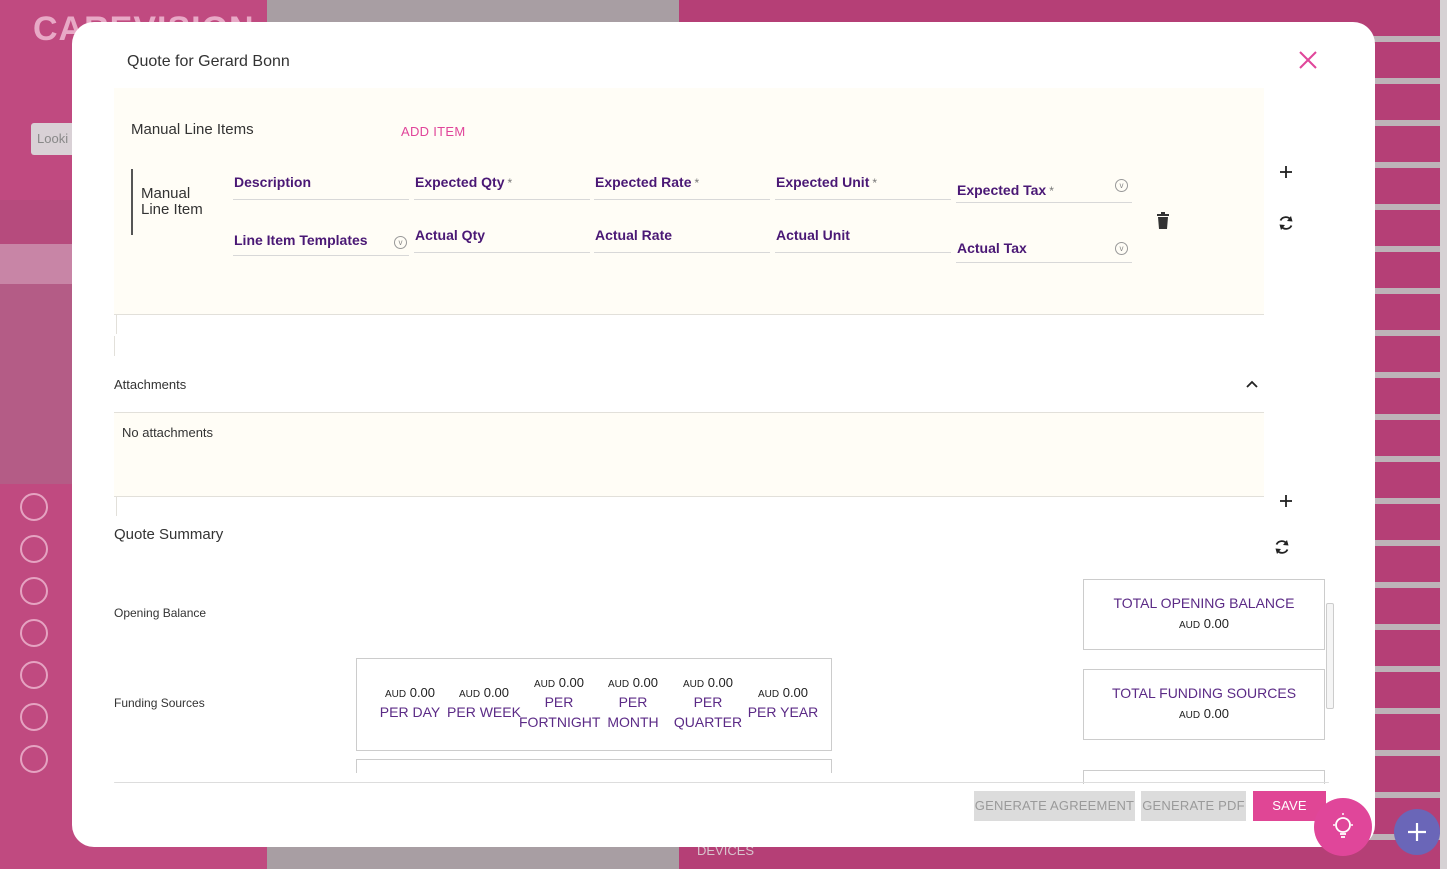 This screenshot has width=1447, height=869. I want to click on add-attachment-button, so click(1286, 501).